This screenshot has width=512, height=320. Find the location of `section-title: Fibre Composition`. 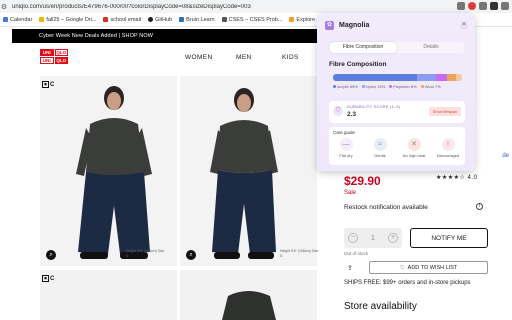

section-title: Fibre Composition is located at coordinates (358, 64).